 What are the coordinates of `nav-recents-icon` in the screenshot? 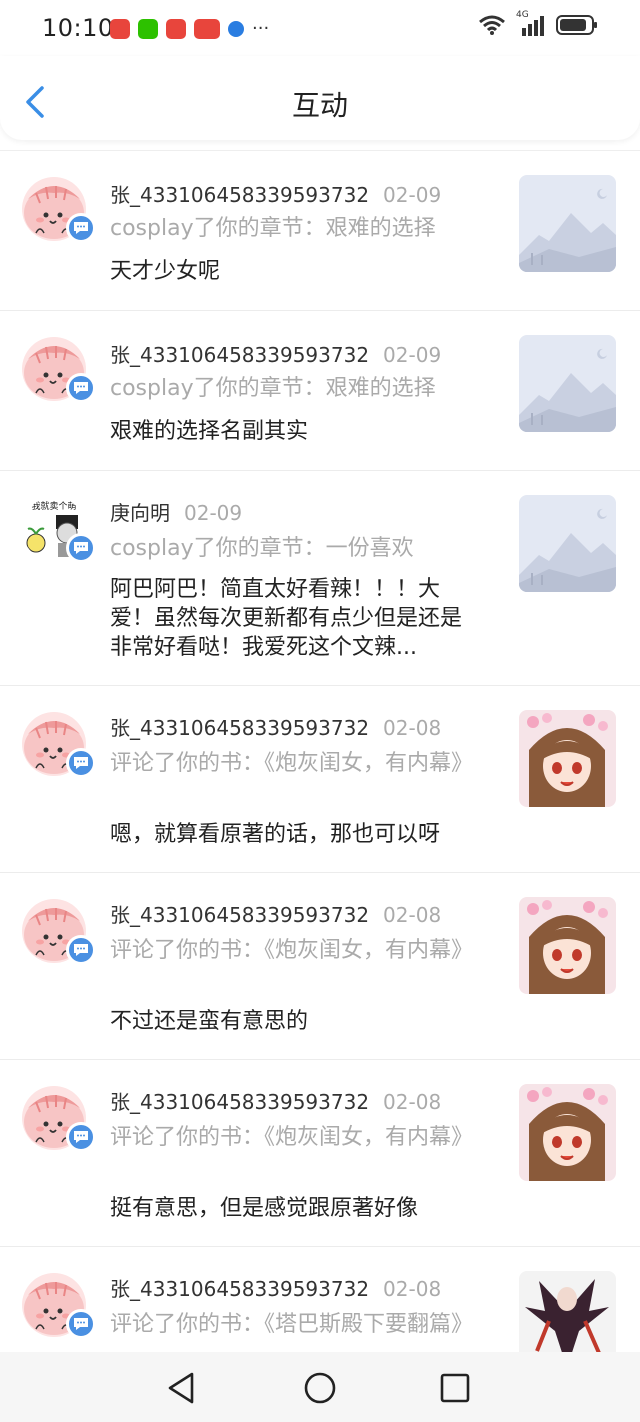 It's located at (455, 1388).